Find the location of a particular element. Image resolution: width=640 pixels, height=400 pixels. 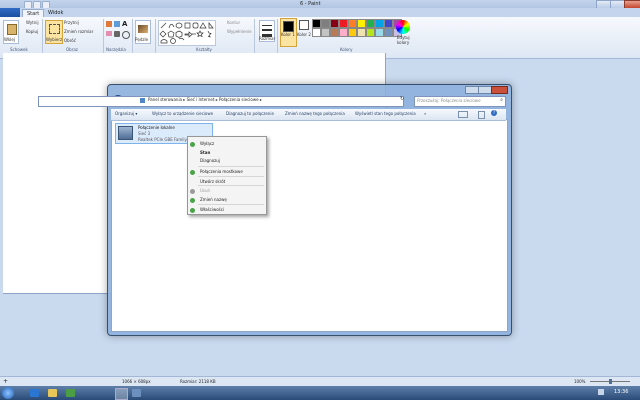

color-picker-icon is located at coordinates (117, 34).